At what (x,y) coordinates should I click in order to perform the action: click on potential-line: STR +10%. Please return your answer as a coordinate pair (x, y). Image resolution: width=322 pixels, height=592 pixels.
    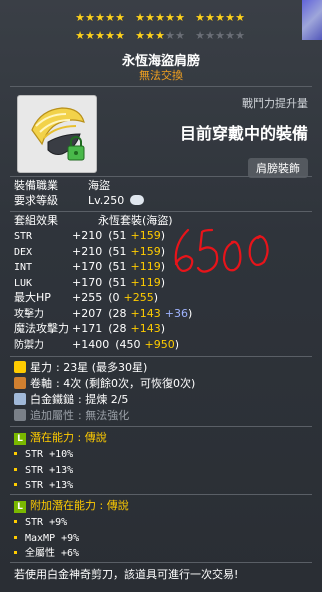
    Looking at the image, I should click on (43, 455).